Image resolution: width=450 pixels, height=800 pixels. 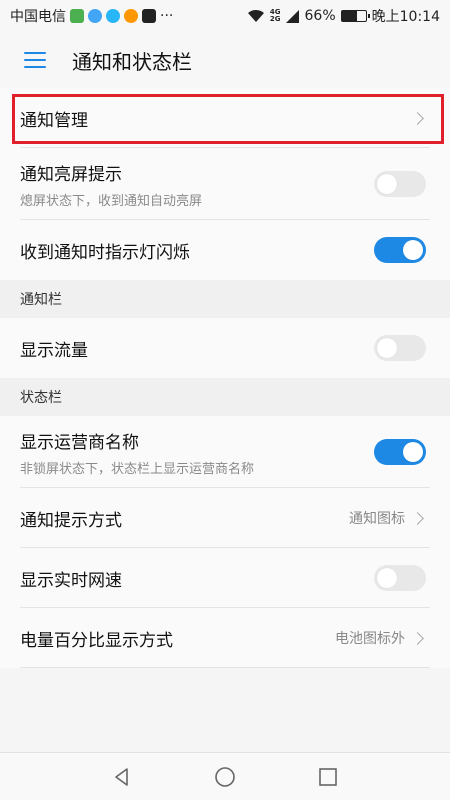 What do you see at coordinates (197, 578) in the screenshot?
I see `row-texts: 显示实时网速` at bounding box center [197, 578].